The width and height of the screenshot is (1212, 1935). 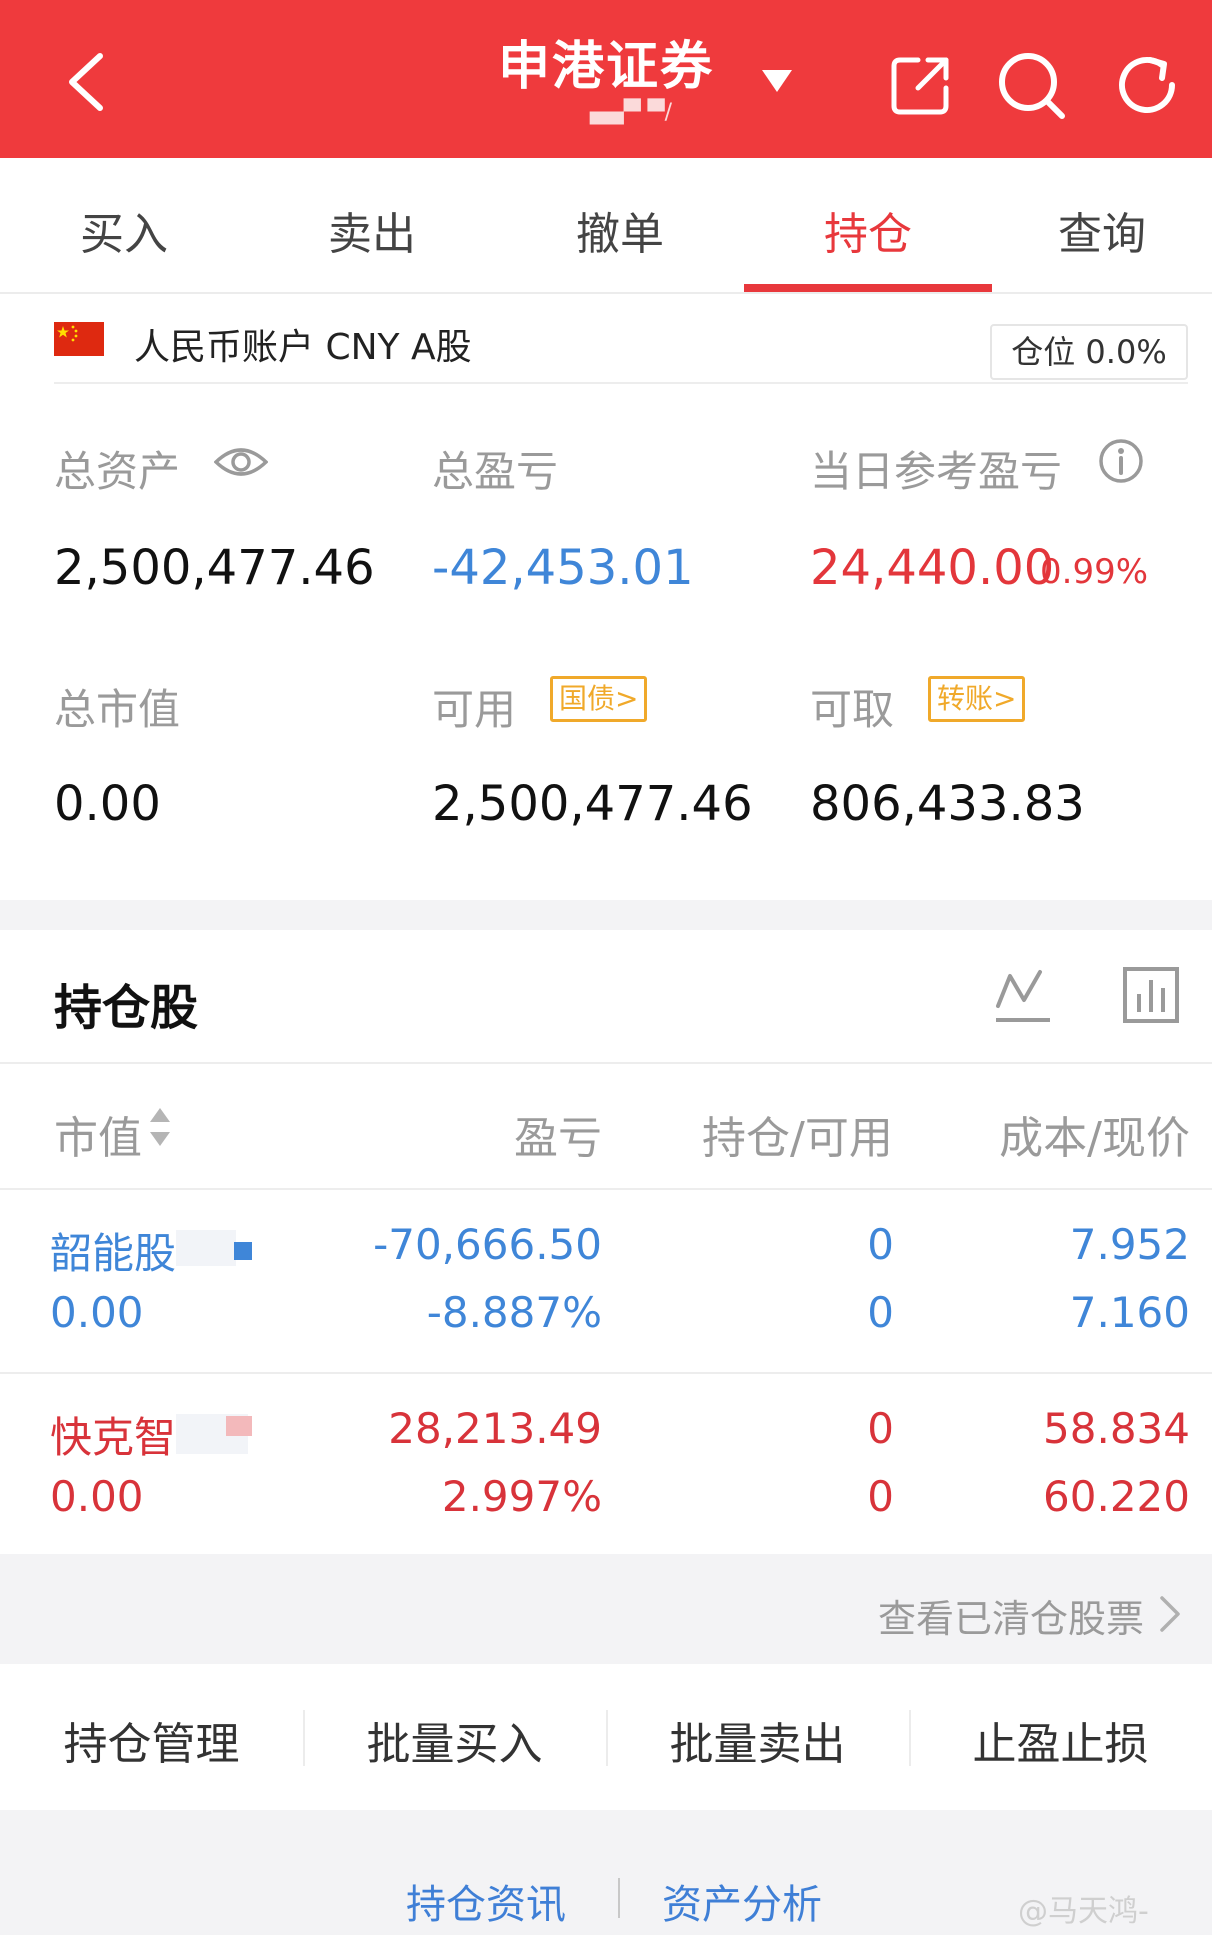 What do you see at coordinates (495, 471) in the screenshot?
I see `total-pnl-label: 总盈亏` at bounding box center [495, 471].